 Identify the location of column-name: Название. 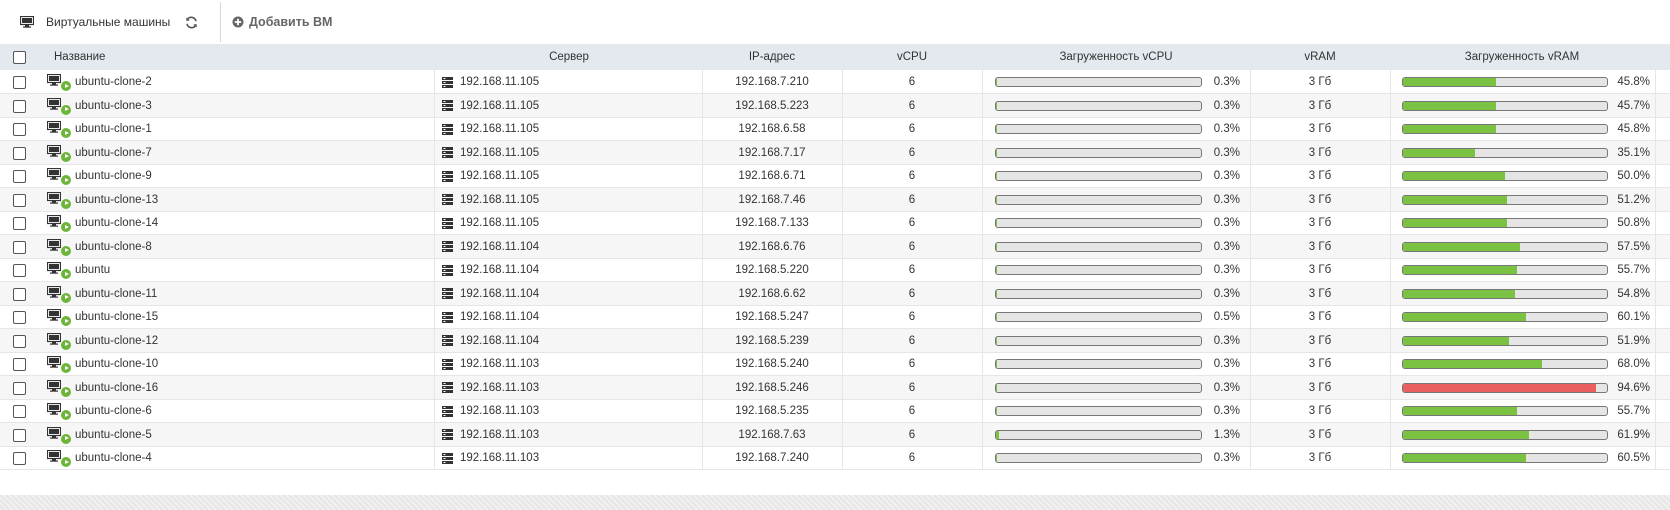
(79, 57).